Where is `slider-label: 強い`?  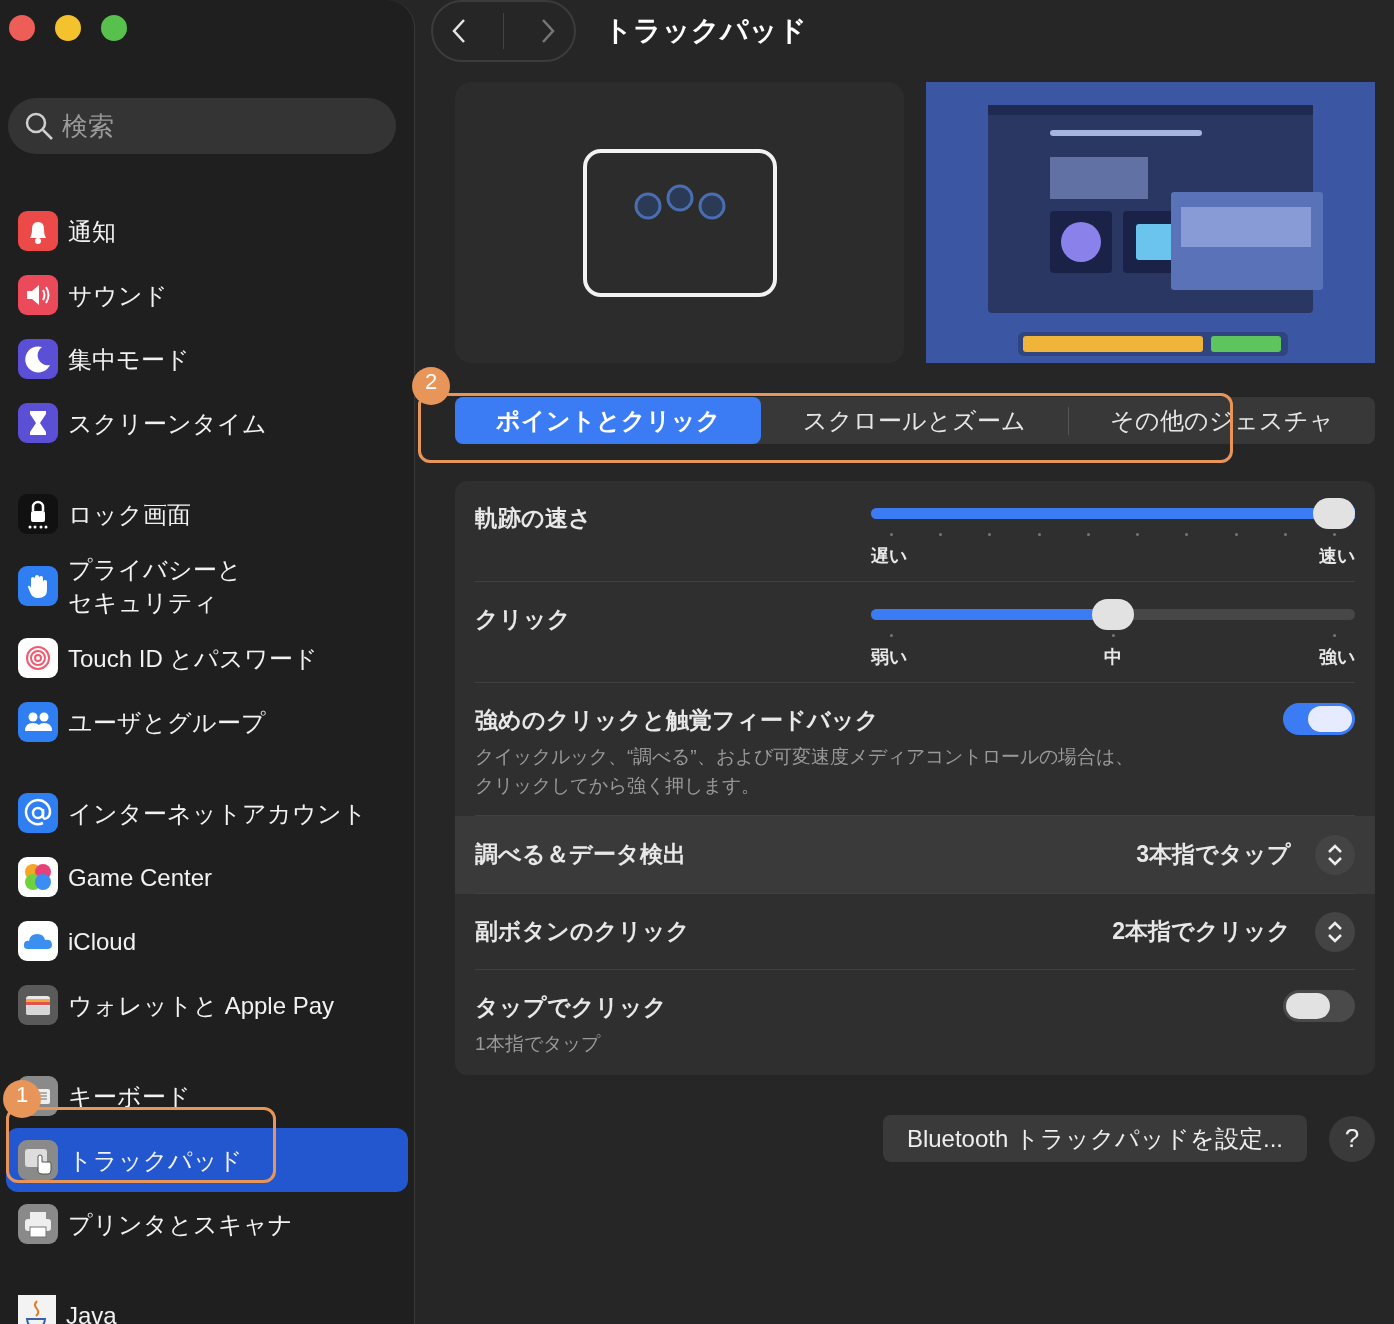 slider-label: 強い is located at coordinates (1337, 657).